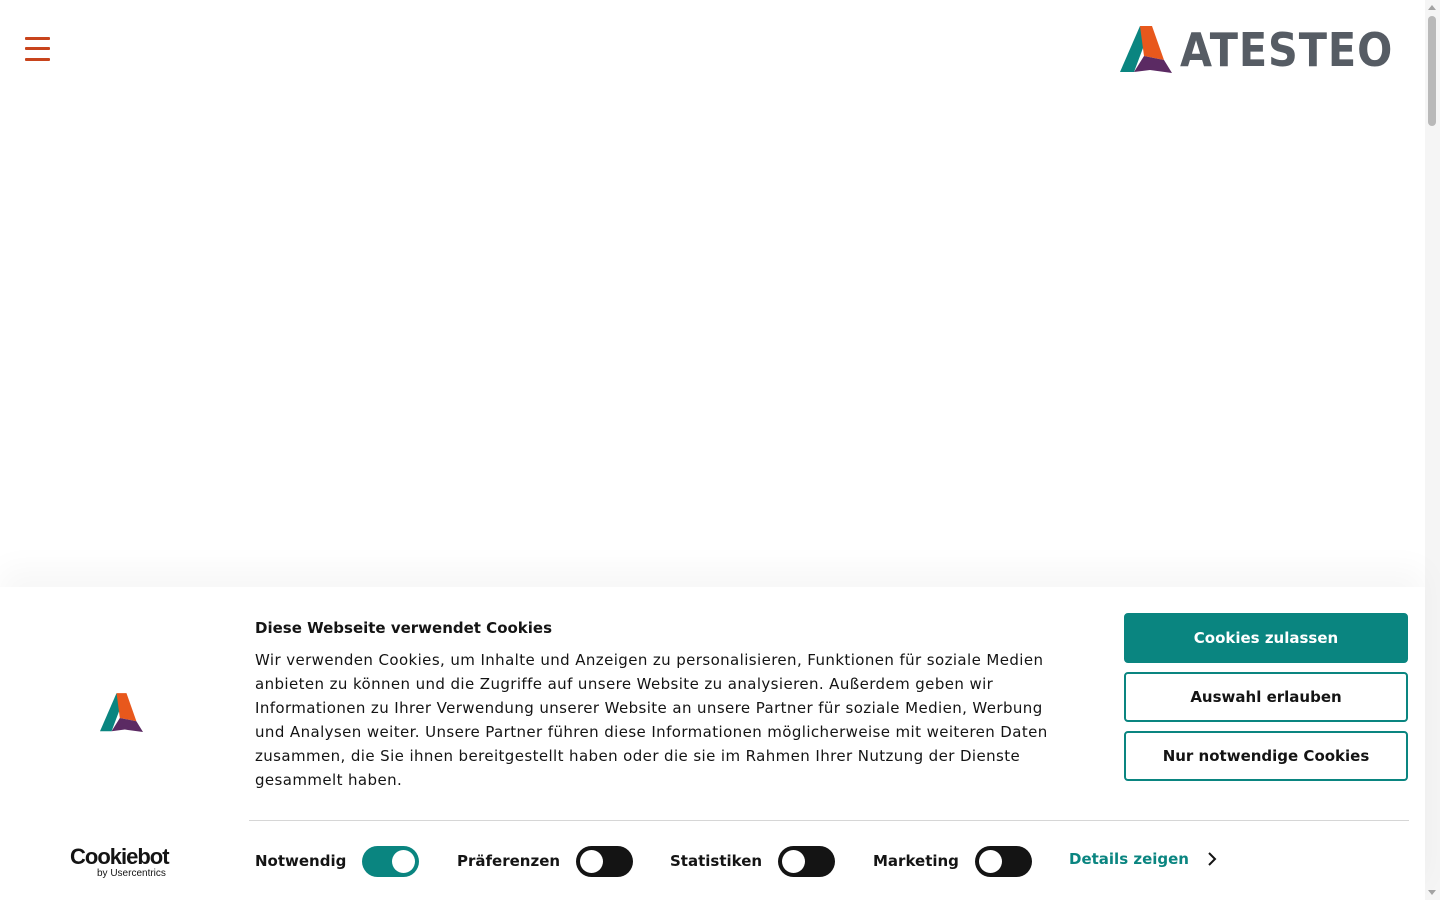 The image size is (1440, 900). What do you see at coordinates (391, 861) in the screenshot?
I see `necessary-switch` at bounding box center [391, 861].